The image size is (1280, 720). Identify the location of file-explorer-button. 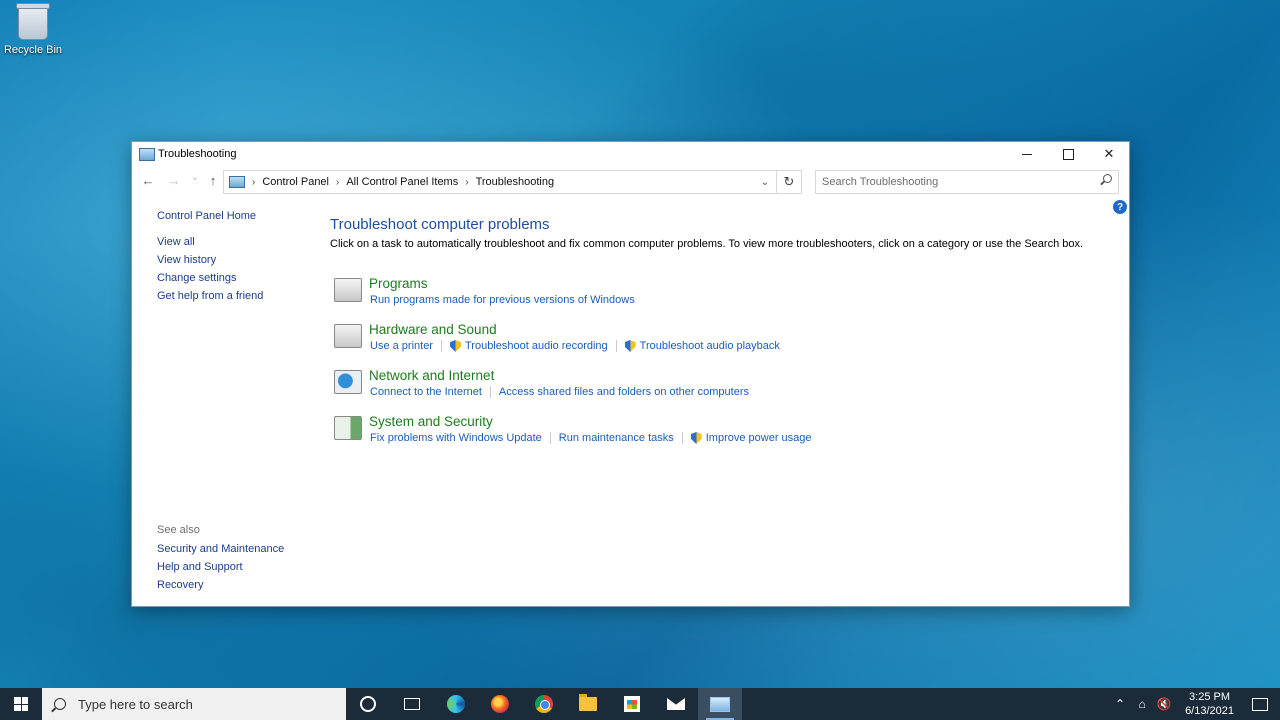
(588, 704).